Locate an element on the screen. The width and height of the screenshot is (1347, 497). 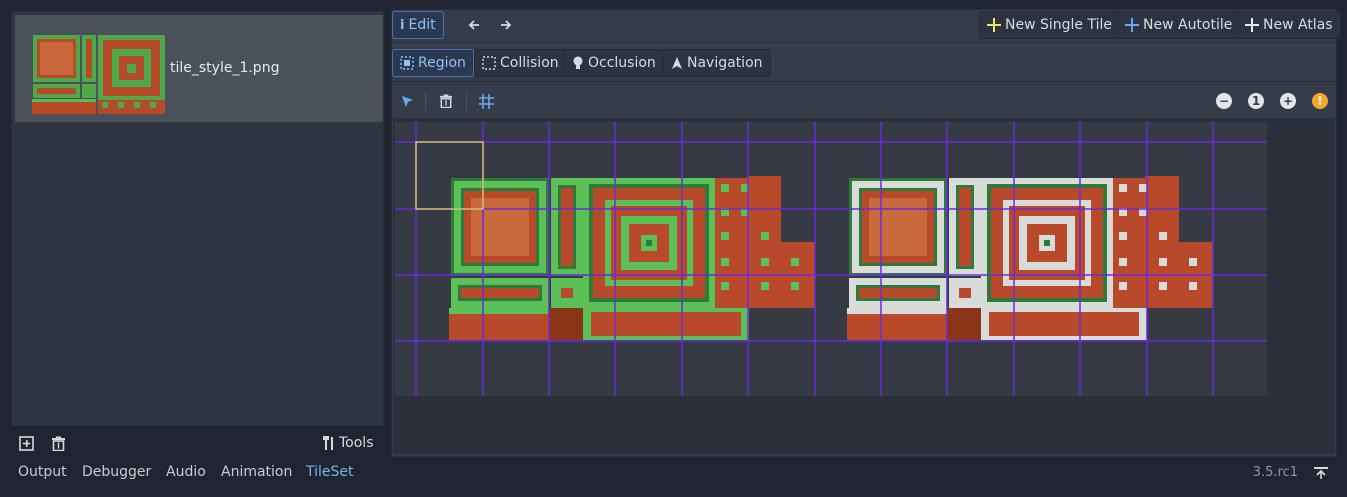
toolbar-separator is located at coordinates (864, 42).